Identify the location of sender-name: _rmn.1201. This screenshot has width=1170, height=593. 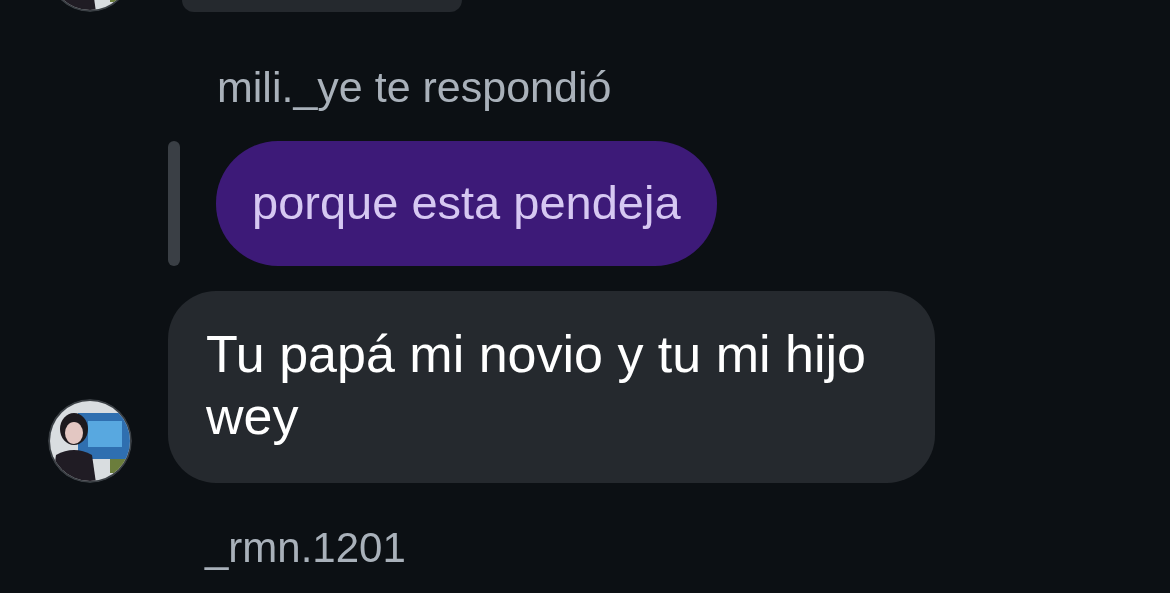
(306, 548).